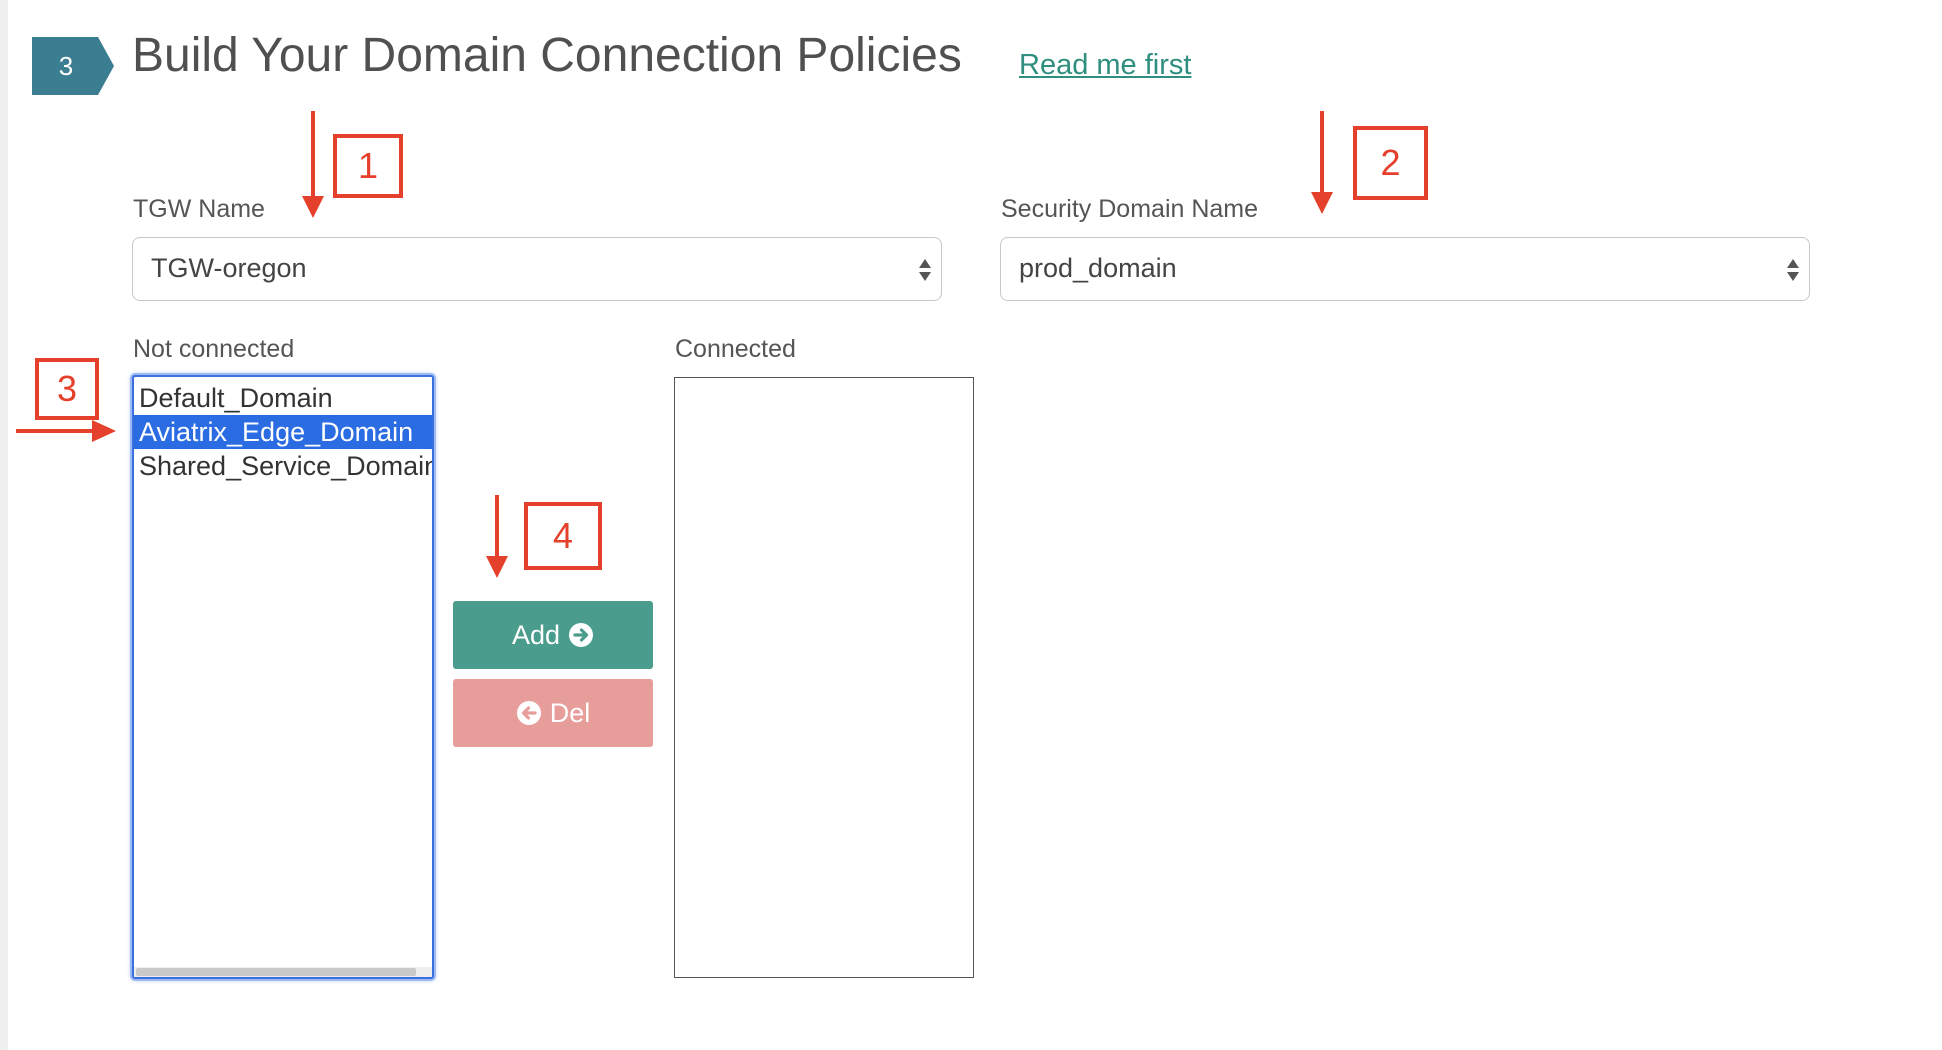  What do you see at coordinates (313, 207) in the screenshot?
I see `annotation-arrow-1-head` at bounding box center [313, 207].